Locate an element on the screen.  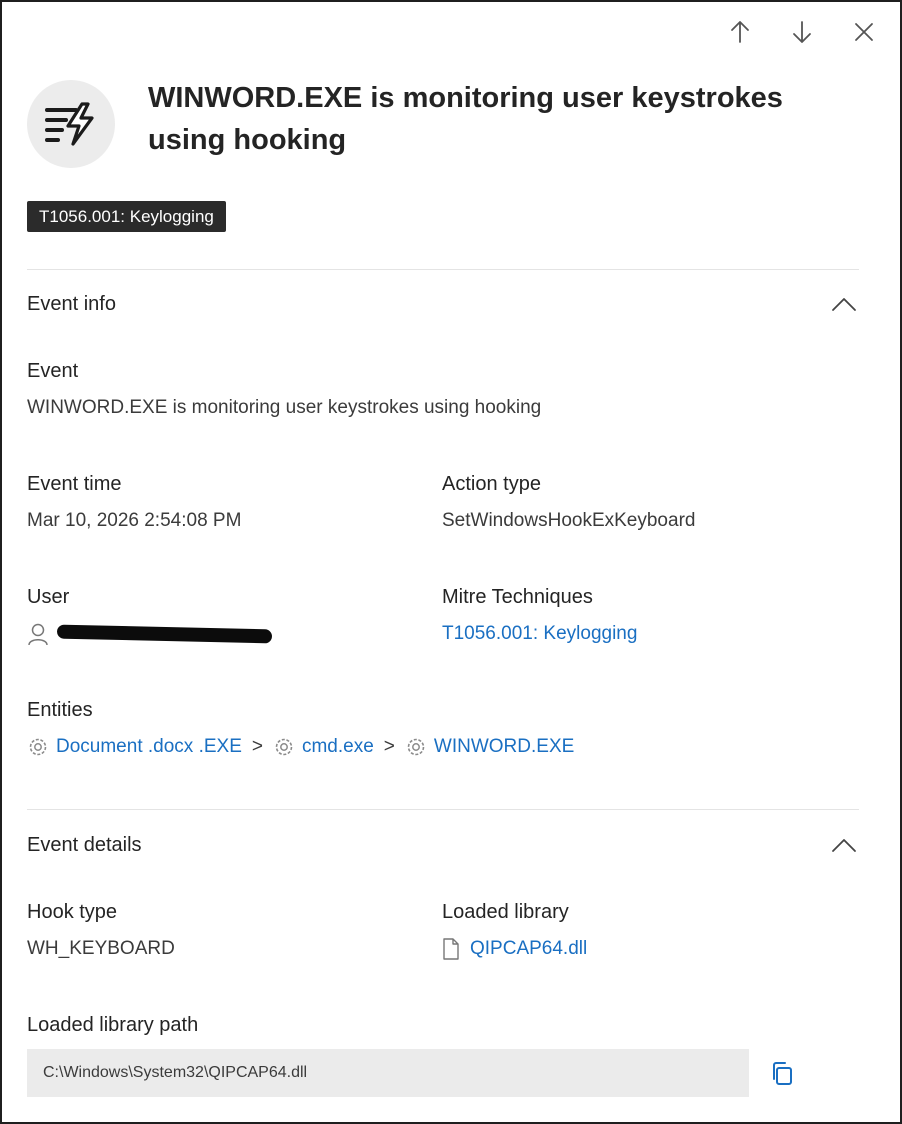
copy-icon is located at coordinates (782, 1073).